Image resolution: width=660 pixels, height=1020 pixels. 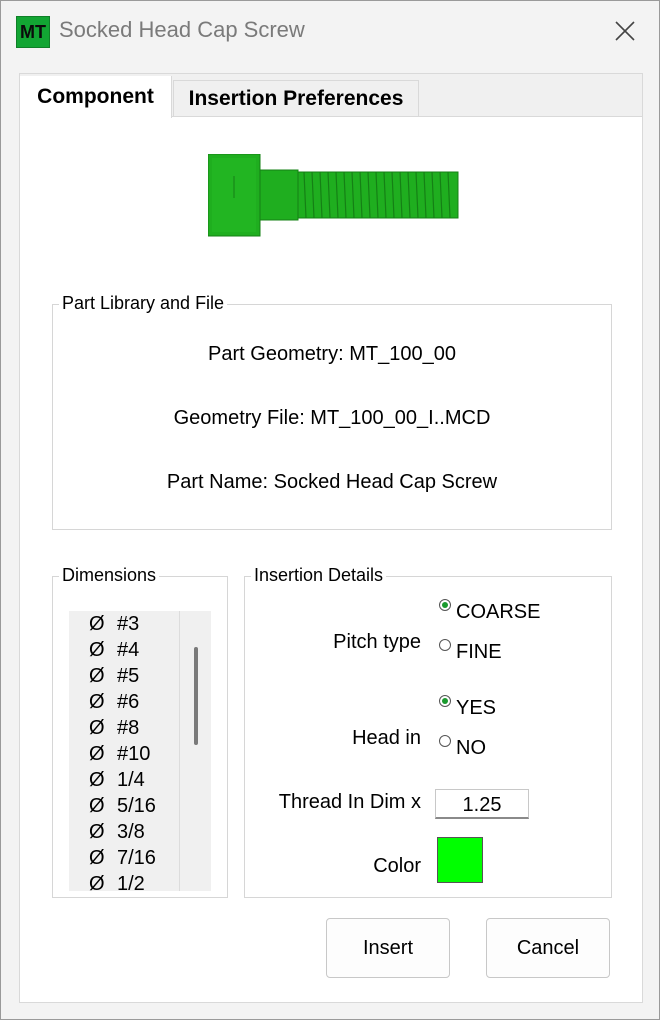 I want to click on dimension-list-item: Ø #4, so click(x=114, y=652).